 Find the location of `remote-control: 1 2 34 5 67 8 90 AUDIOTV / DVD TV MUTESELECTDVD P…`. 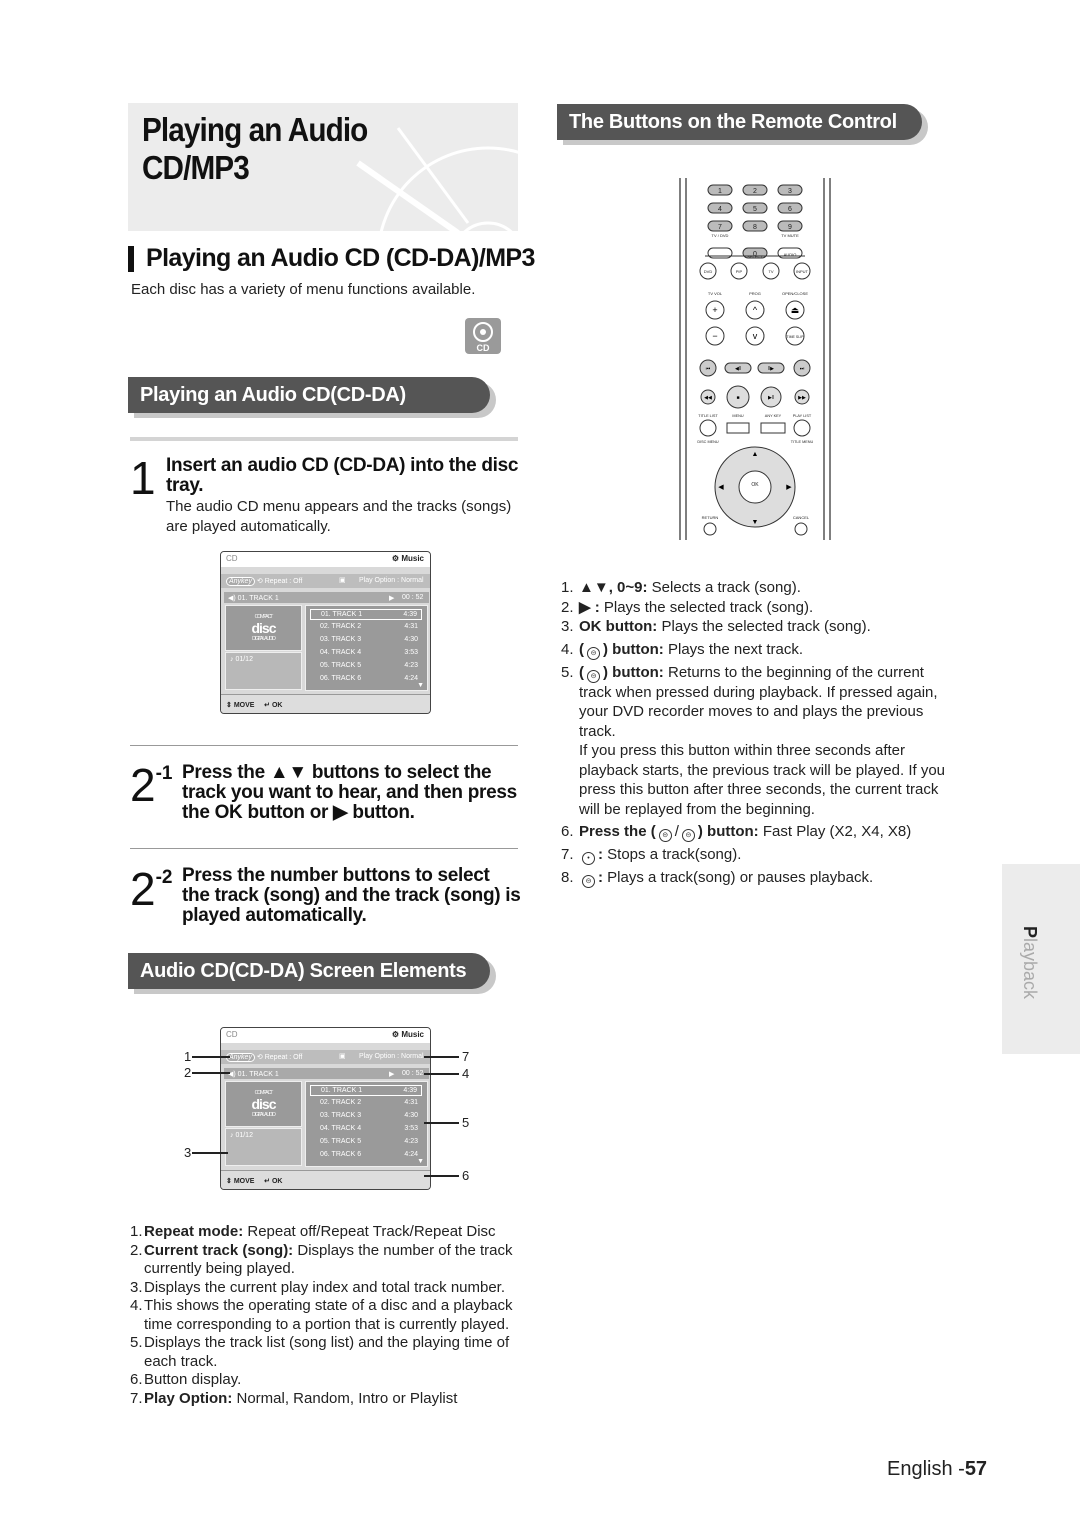

remote-control: 1 2 34 5 67 8 90 AUDIOTV / DVD TV MUTESELECTDVD P… is located at coordinates (755, 359).